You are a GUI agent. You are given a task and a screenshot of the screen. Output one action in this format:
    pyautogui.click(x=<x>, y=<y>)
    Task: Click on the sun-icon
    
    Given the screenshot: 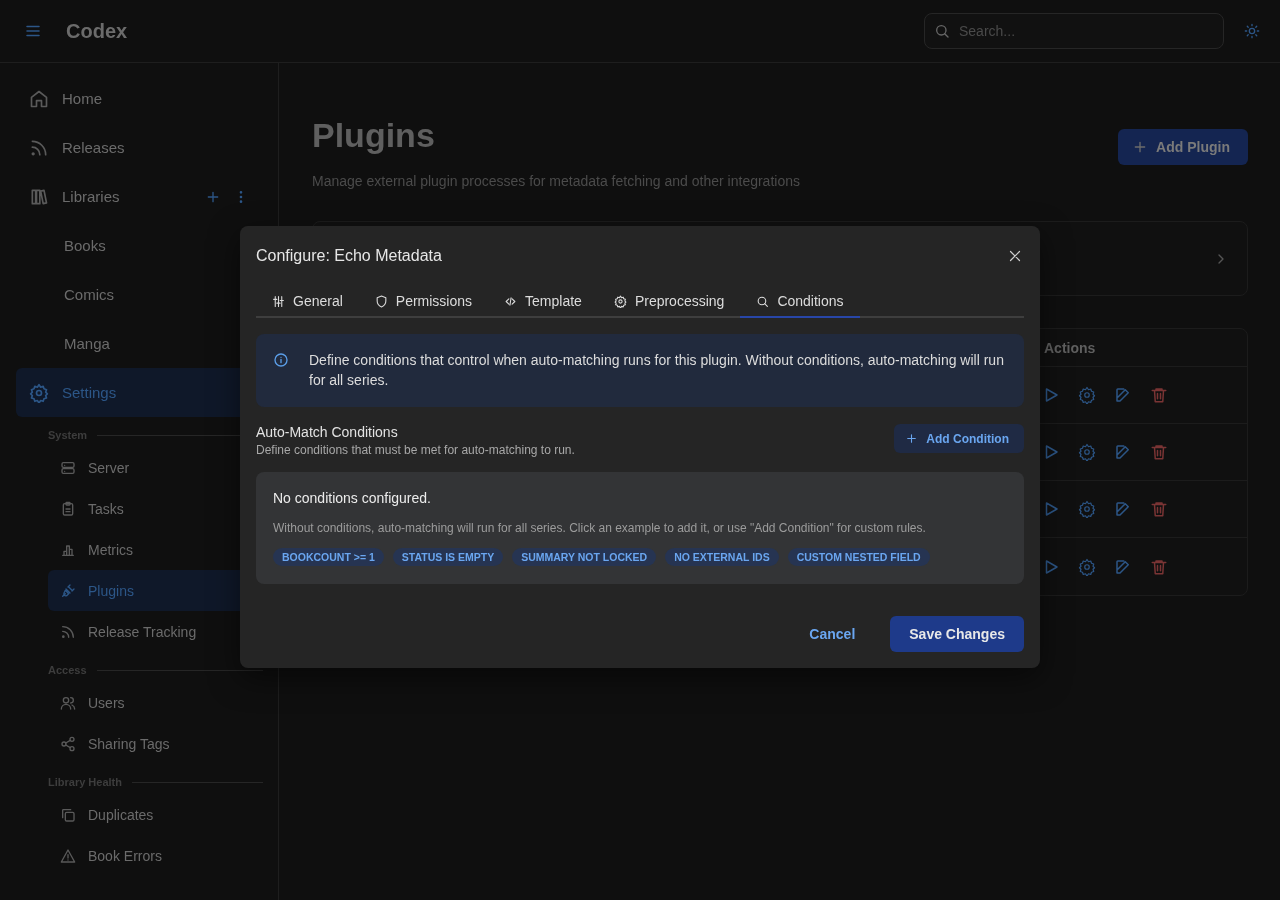 What is the action you would take?
    pyautogui.click(x=1252, y=31)
    